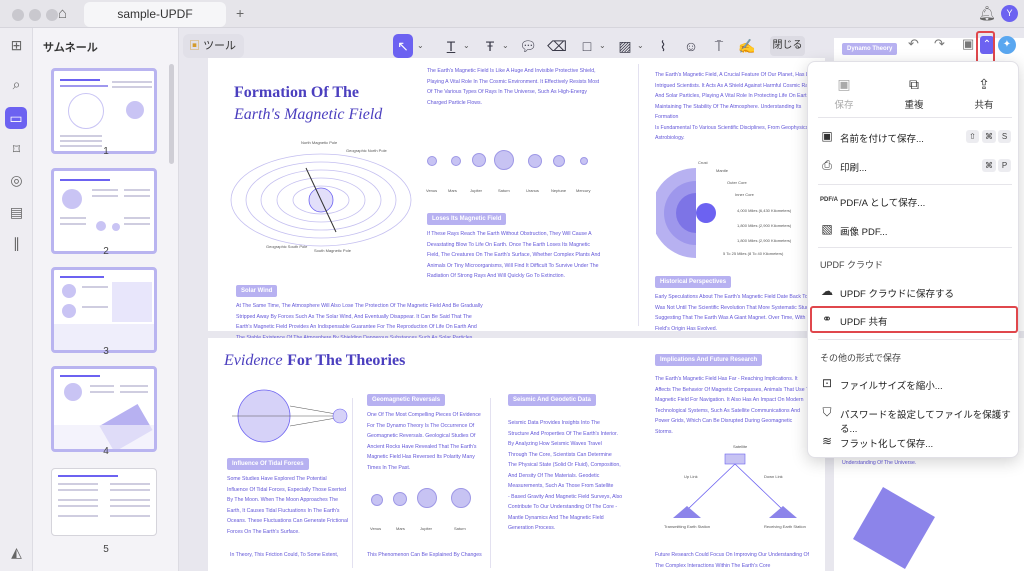 The image size is (1024, 571). I want to click on document-tab: sample-UPDF, so click(155, 14).